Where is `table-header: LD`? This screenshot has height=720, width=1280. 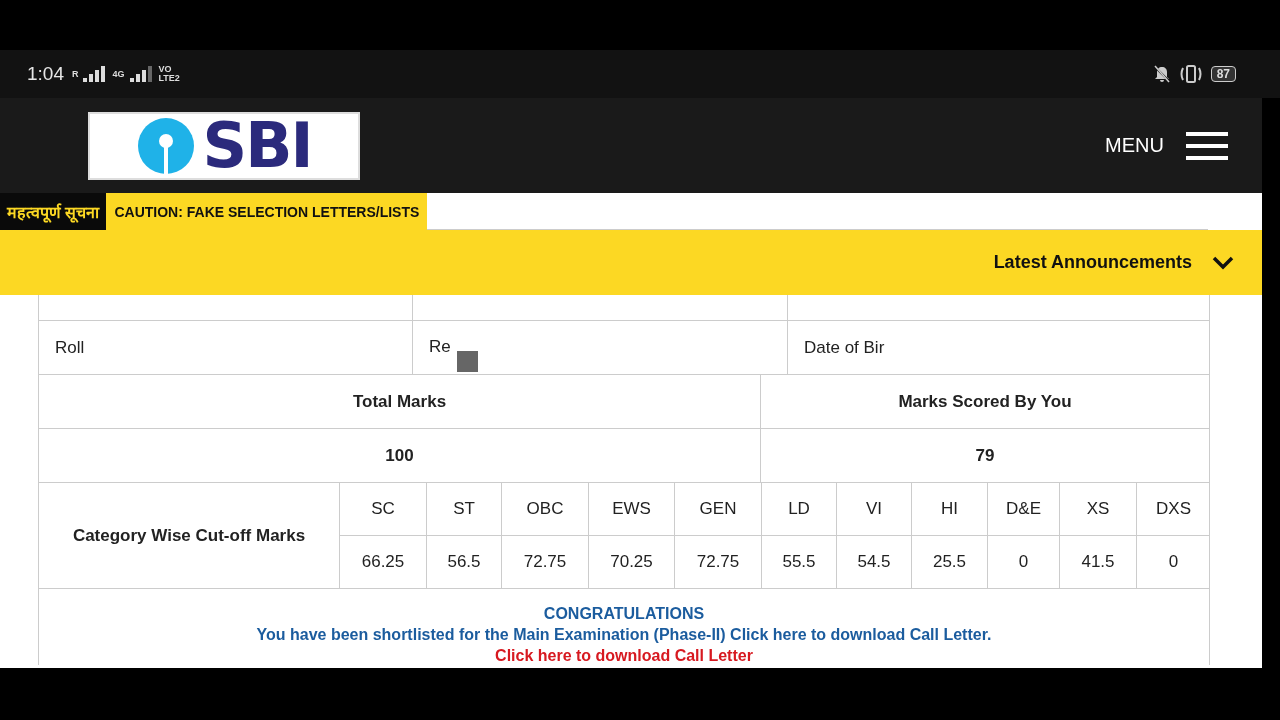
table-header: LD is located at coordinates (799, 509).